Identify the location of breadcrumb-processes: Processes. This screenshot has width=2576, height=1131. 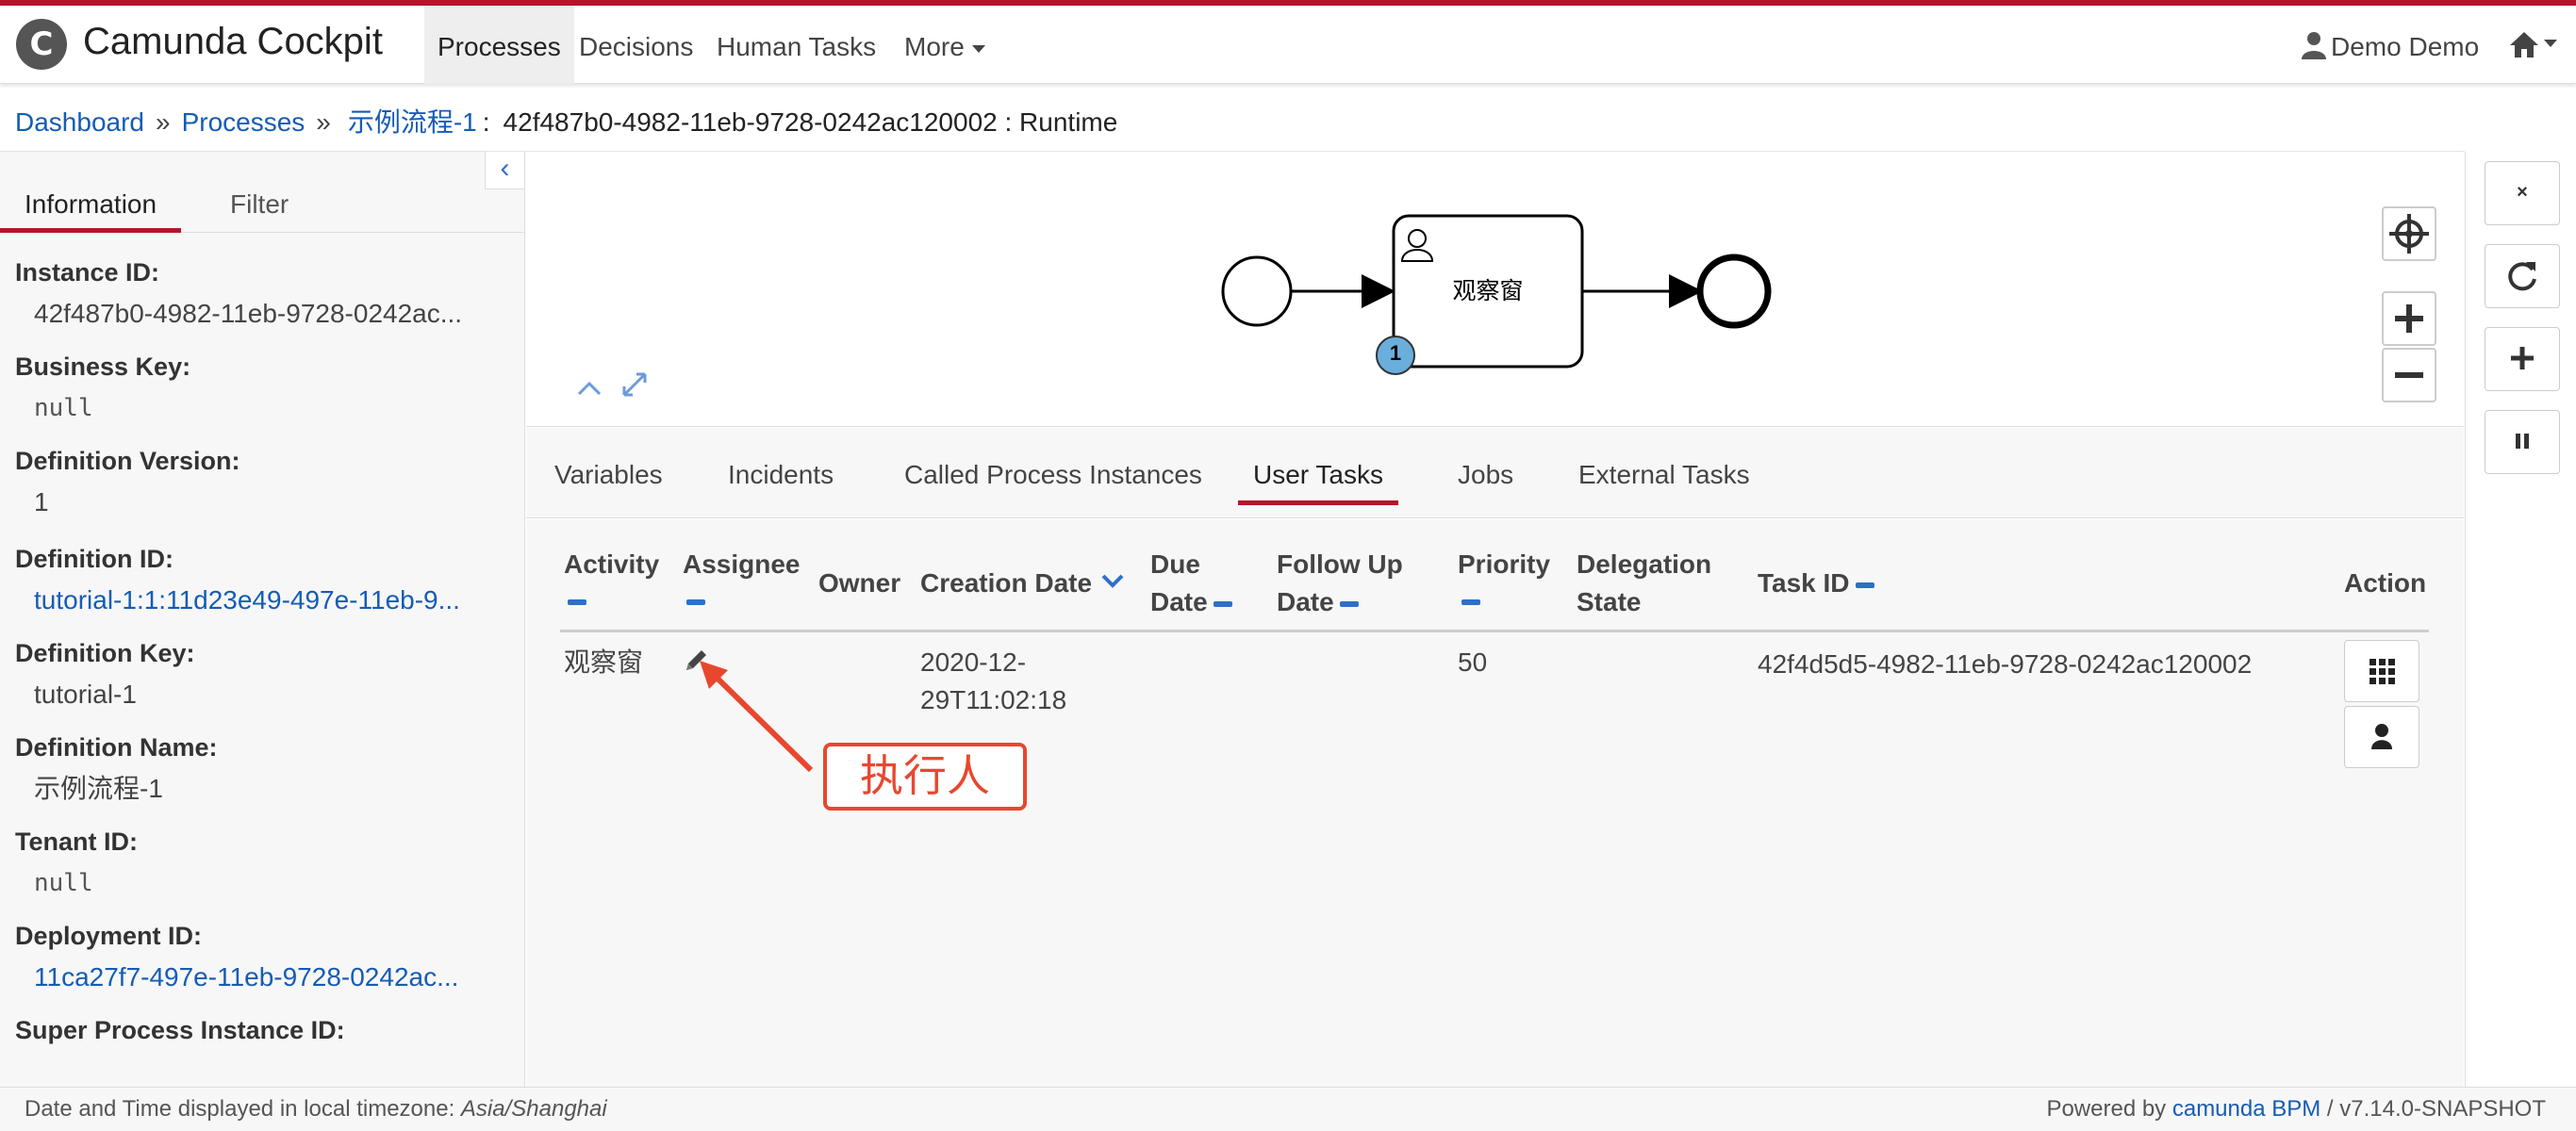
(243, 122).